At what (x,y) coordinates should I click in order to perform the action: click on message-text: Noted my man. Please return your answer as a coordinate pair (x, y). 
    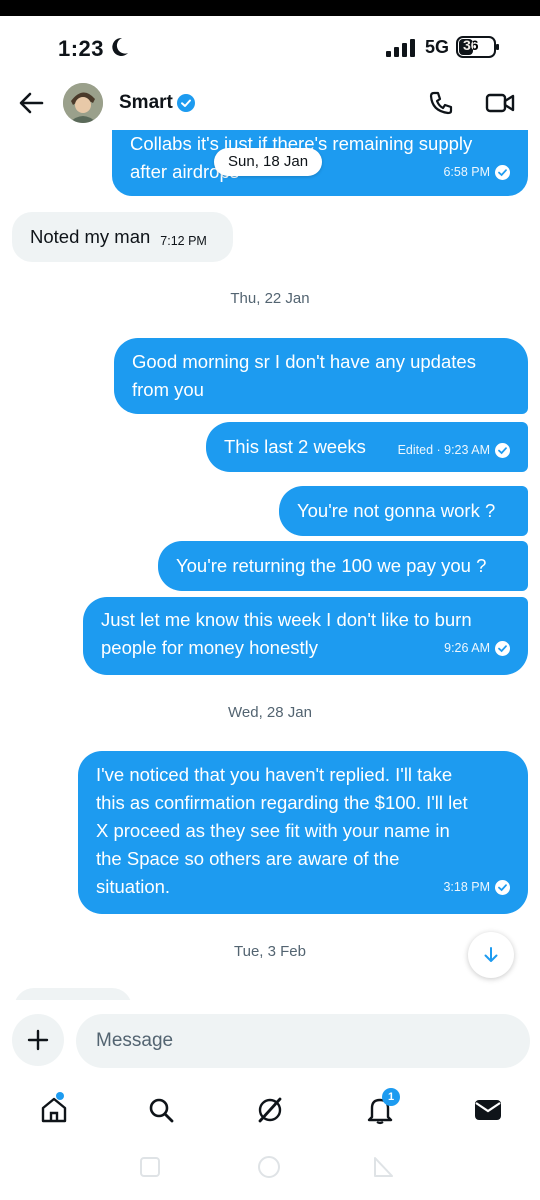
    Looking at the image, I should click on (90, 236).